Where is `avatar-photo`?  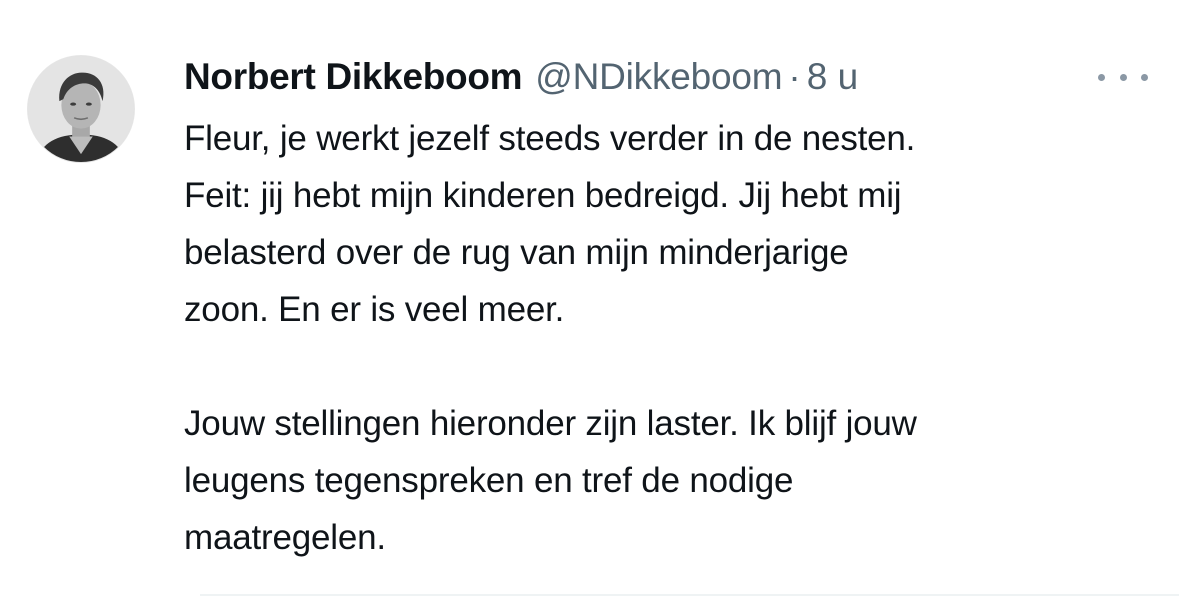
avatar-photo is located at coordinates (81, 109).